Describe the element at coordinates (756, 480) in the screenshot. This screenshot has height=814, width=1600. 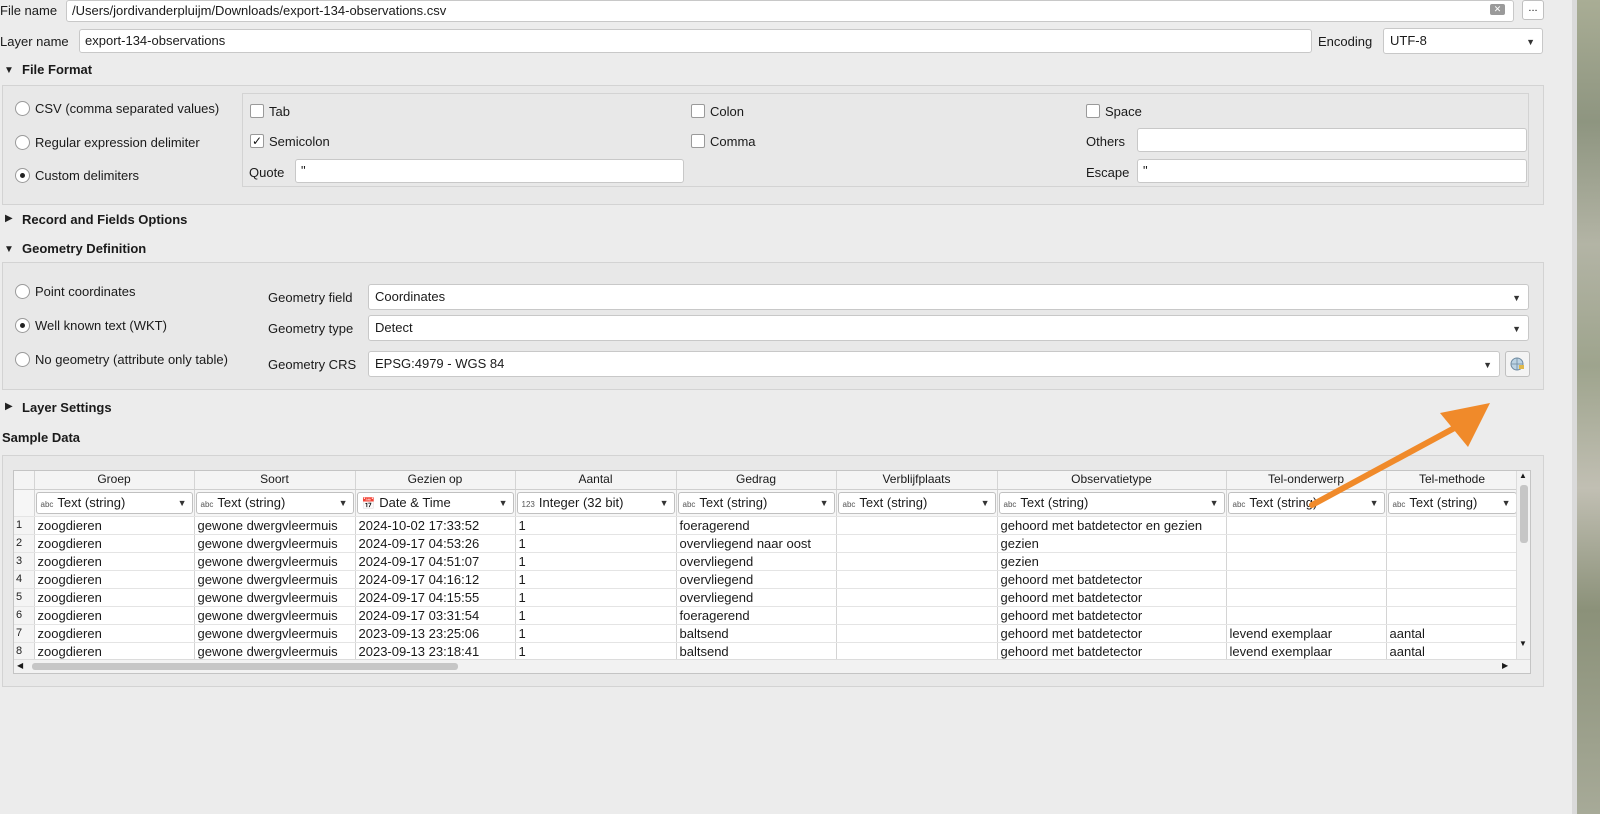
I see `column-header: Gedrag` at that location.